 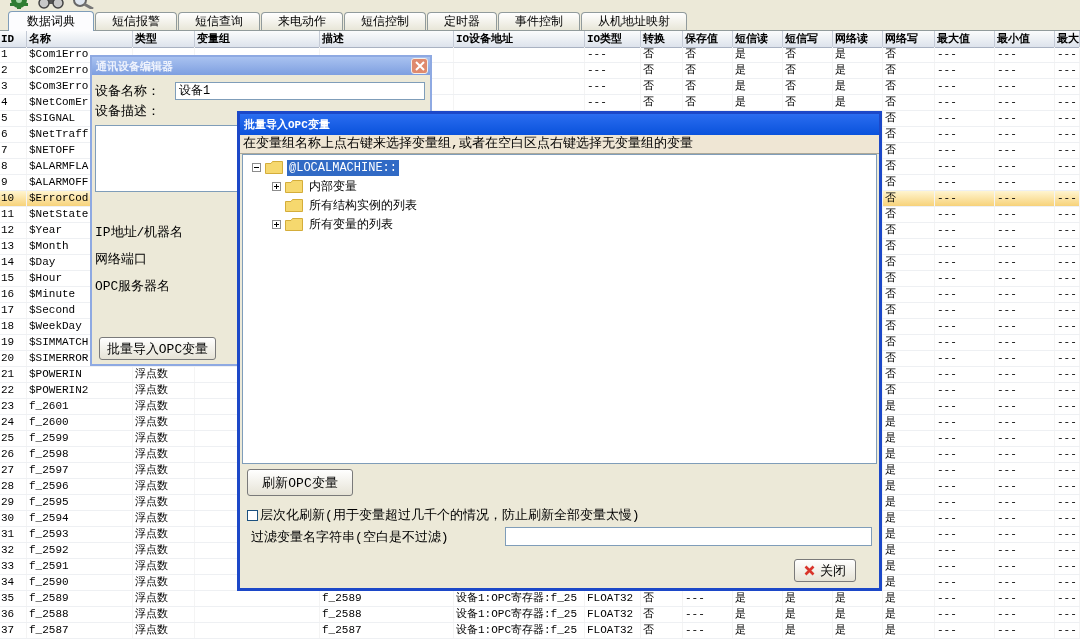 I want to click on field-label: 过滤变量名字符串(空白是不过滤), so click(x=350, y=537).